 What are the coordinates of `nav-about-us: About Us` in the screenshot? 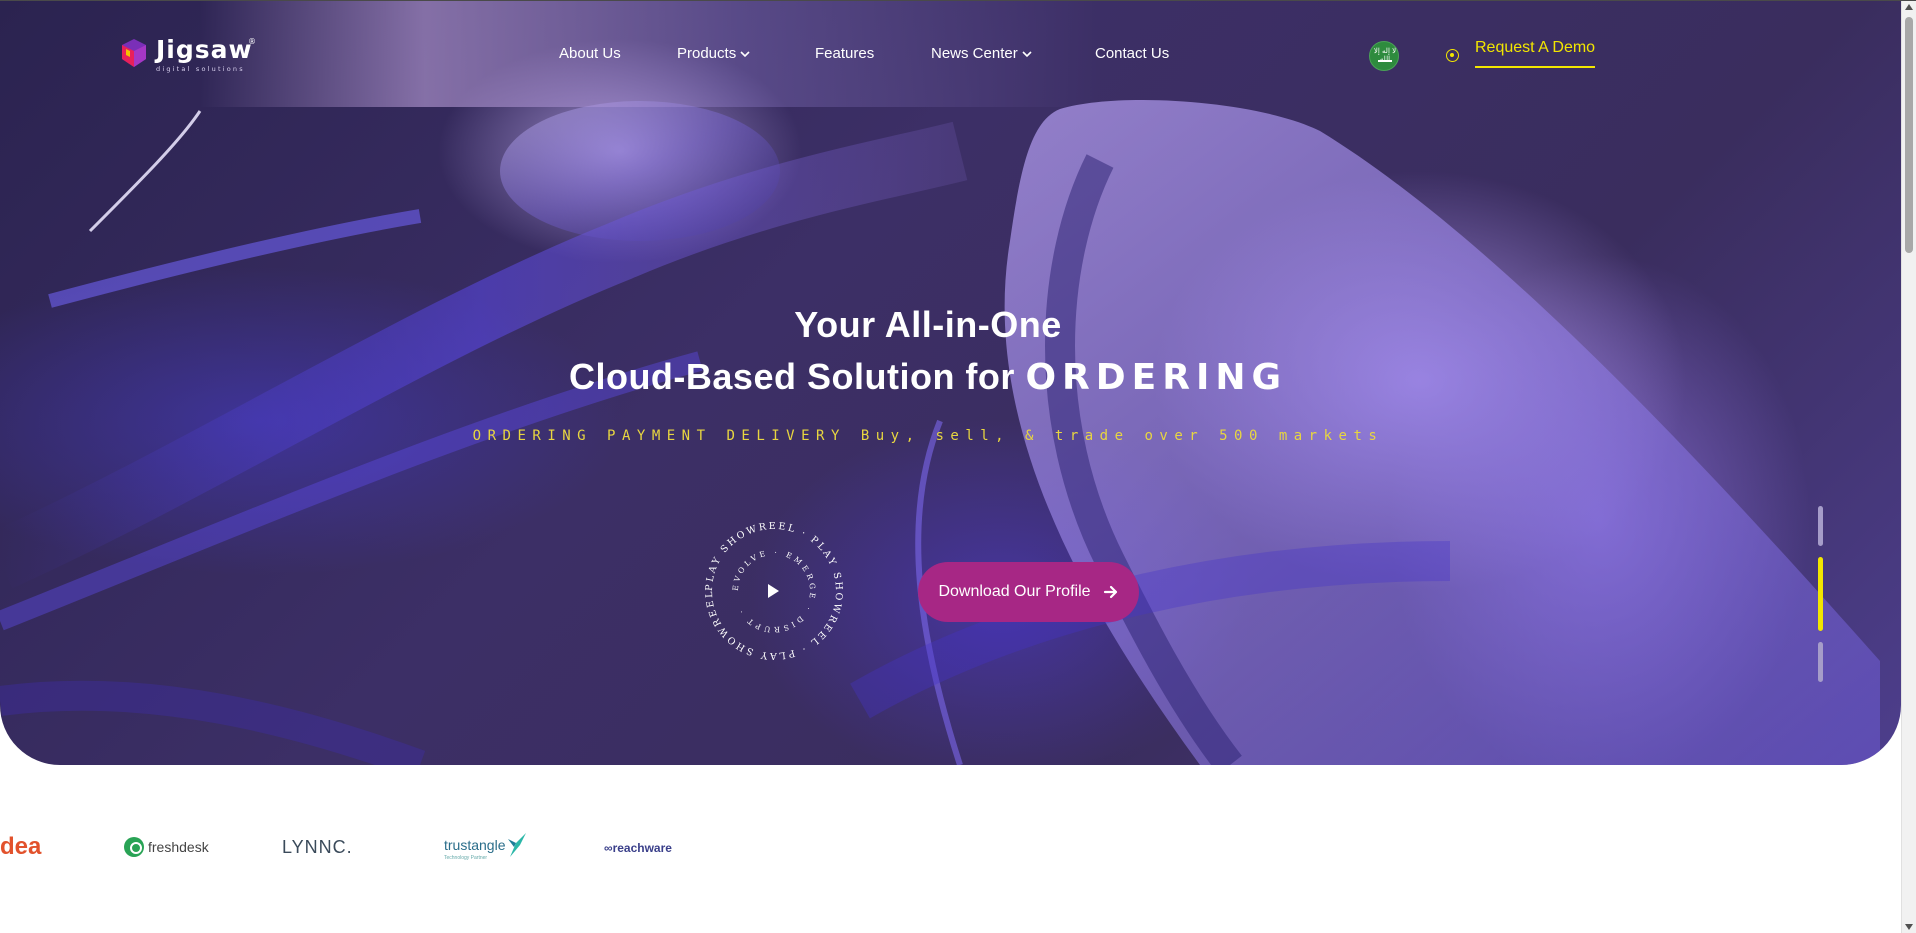 It's located at (590, 53).